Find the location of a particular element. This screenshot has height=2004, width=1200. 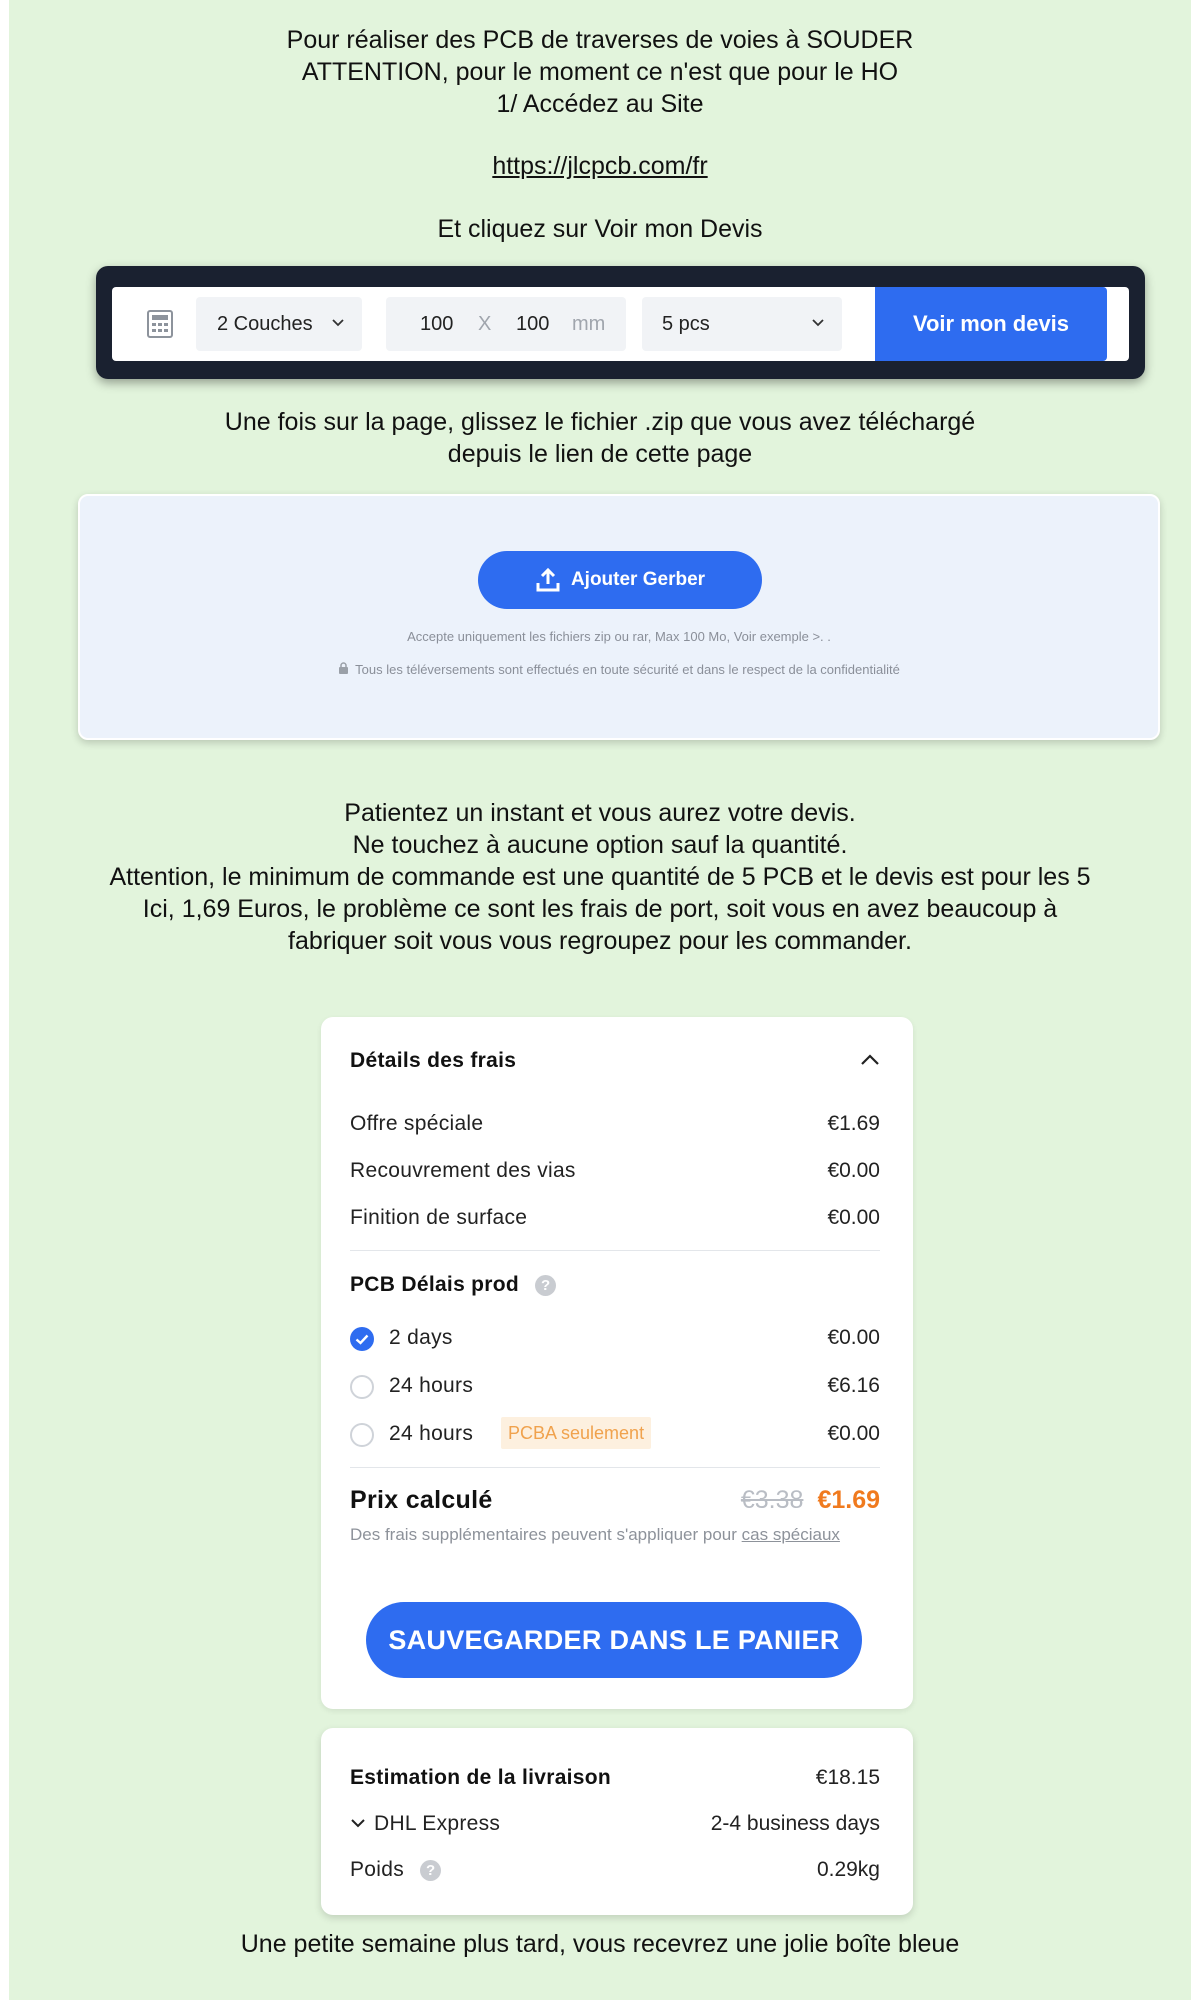

quantity-value: 5 pcs is located at coordinates (686, 324).